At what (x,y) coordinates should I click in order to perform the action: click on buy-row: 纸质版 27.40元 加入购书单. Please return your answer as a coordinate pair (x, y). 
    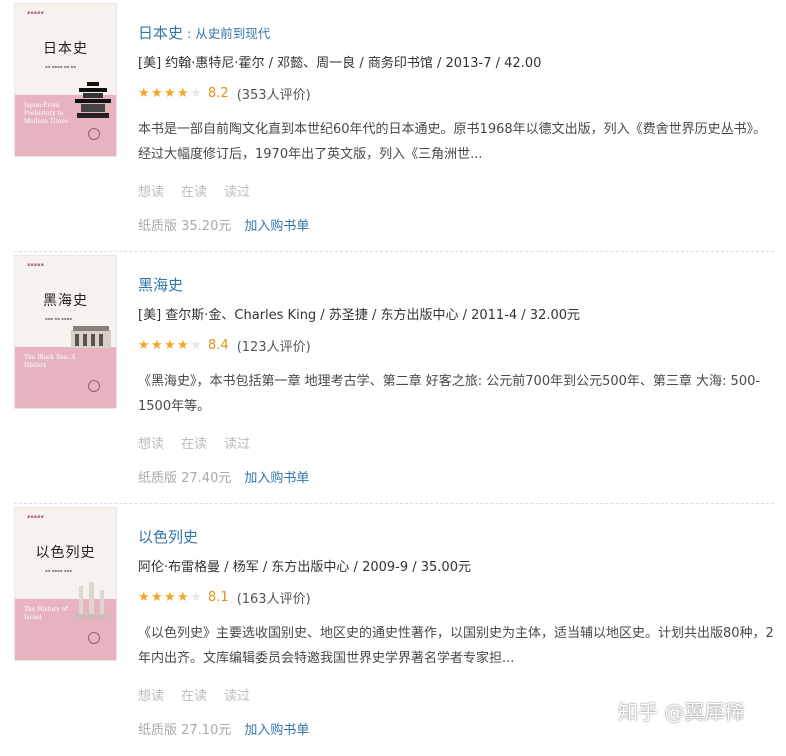
    Looking at the image, I should click on (223, 476).